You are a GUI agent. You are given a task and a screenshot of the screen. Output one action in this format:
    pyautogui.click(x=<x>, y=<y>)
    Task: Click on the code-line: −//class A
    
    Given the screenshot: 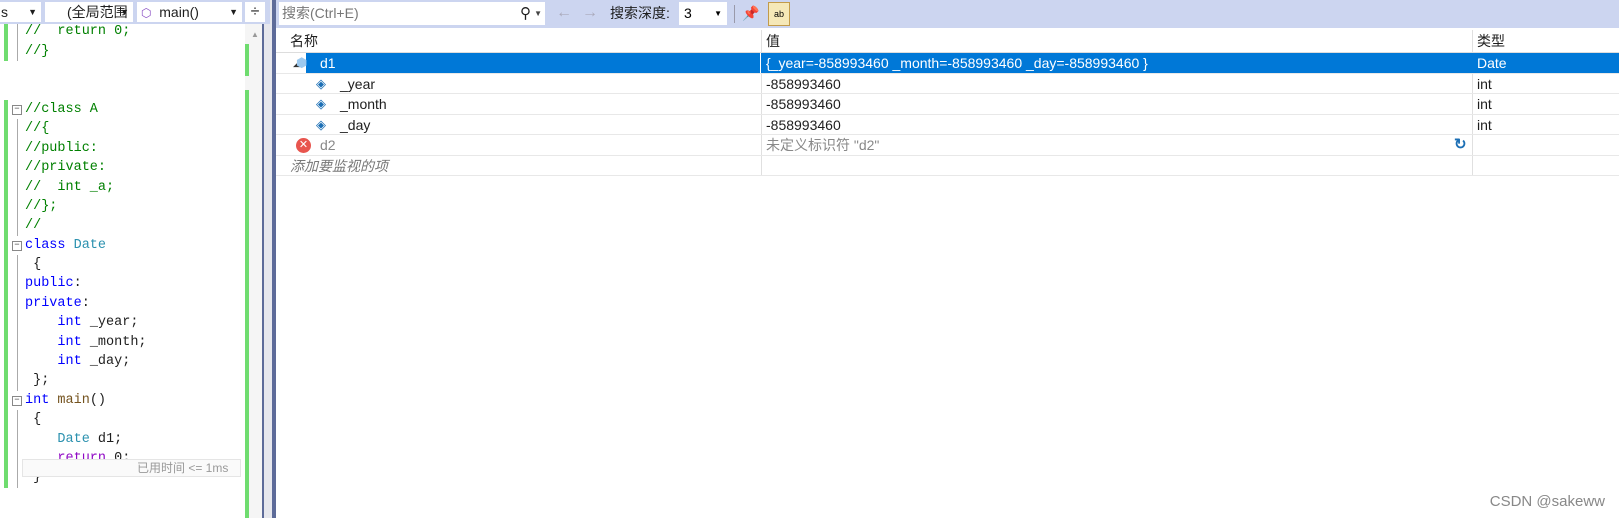 What is the action you would take?
    pyautogui.click(x=122, y=109)
    